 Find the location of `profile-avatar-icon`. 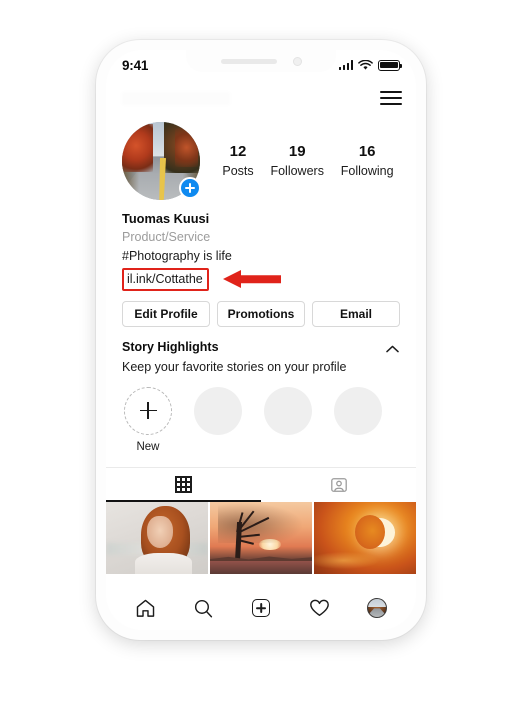

profile-avatar-icon is located at coordinates (377, 608).